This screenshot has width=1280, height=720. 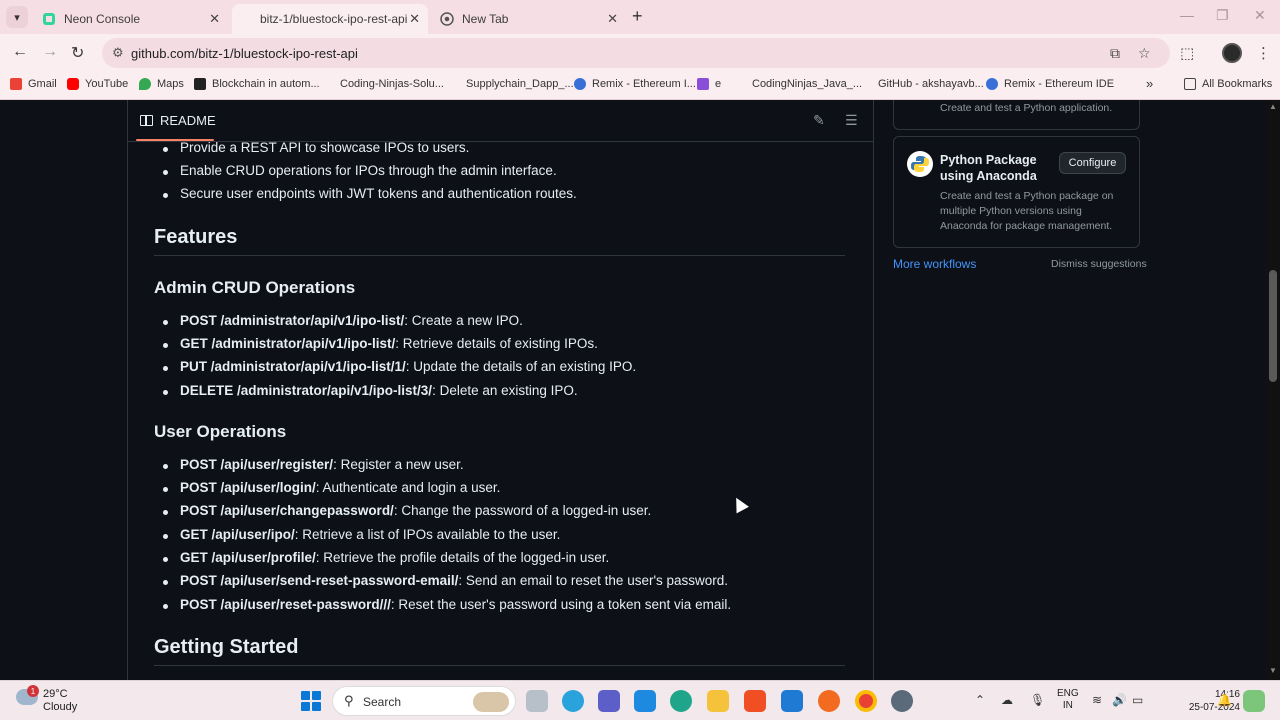 I want to click on telegram-icon, so click(x=573, y=701).